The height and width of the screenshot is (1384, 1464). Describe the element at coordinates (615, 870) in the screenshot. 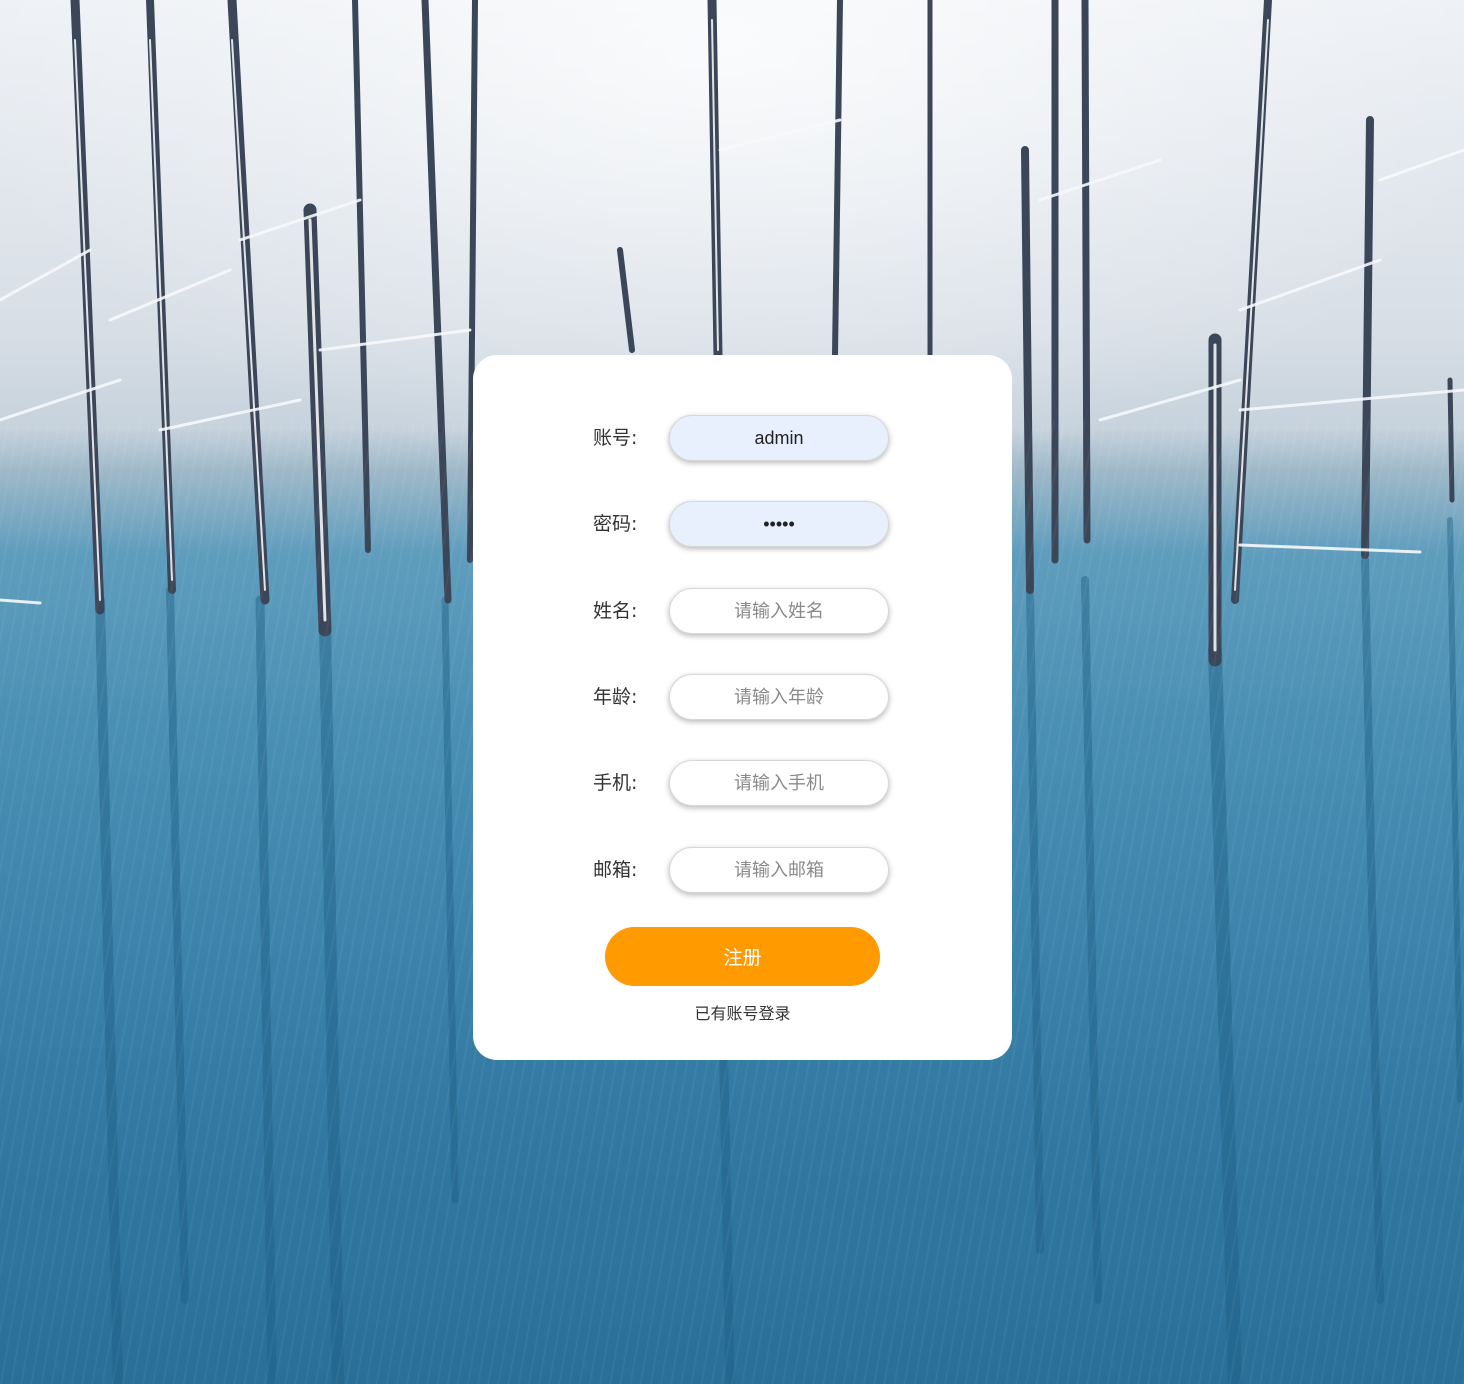

I see `email-label: 邮箱:` at that location.